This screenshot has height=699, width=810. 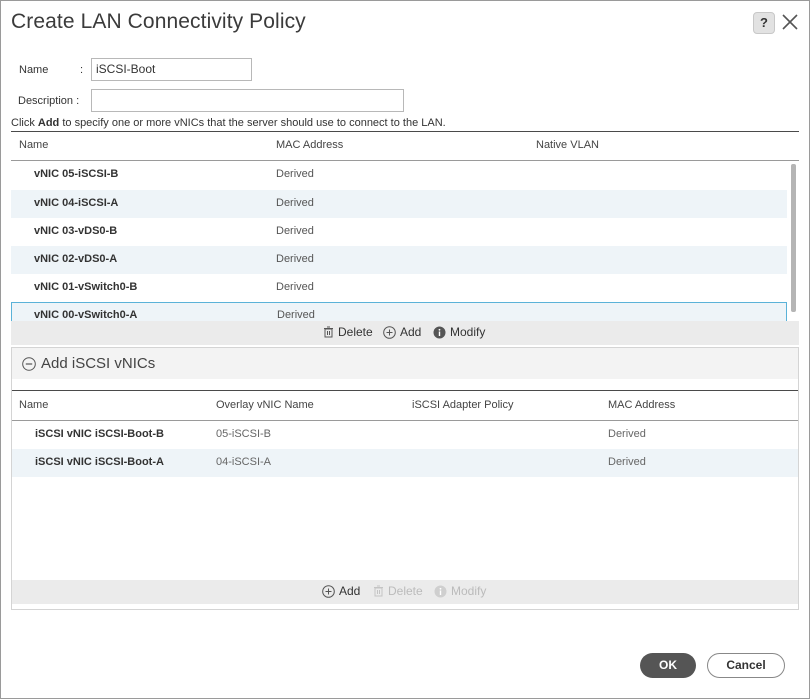 I want to click on name-label: Name, so click(x=34, y=70).